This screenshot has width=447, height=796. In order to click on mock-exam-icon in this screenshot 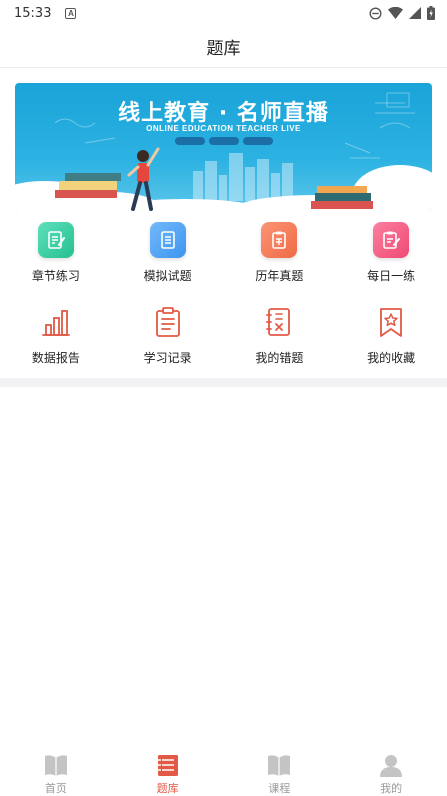, I will do `click(167, 240)`.